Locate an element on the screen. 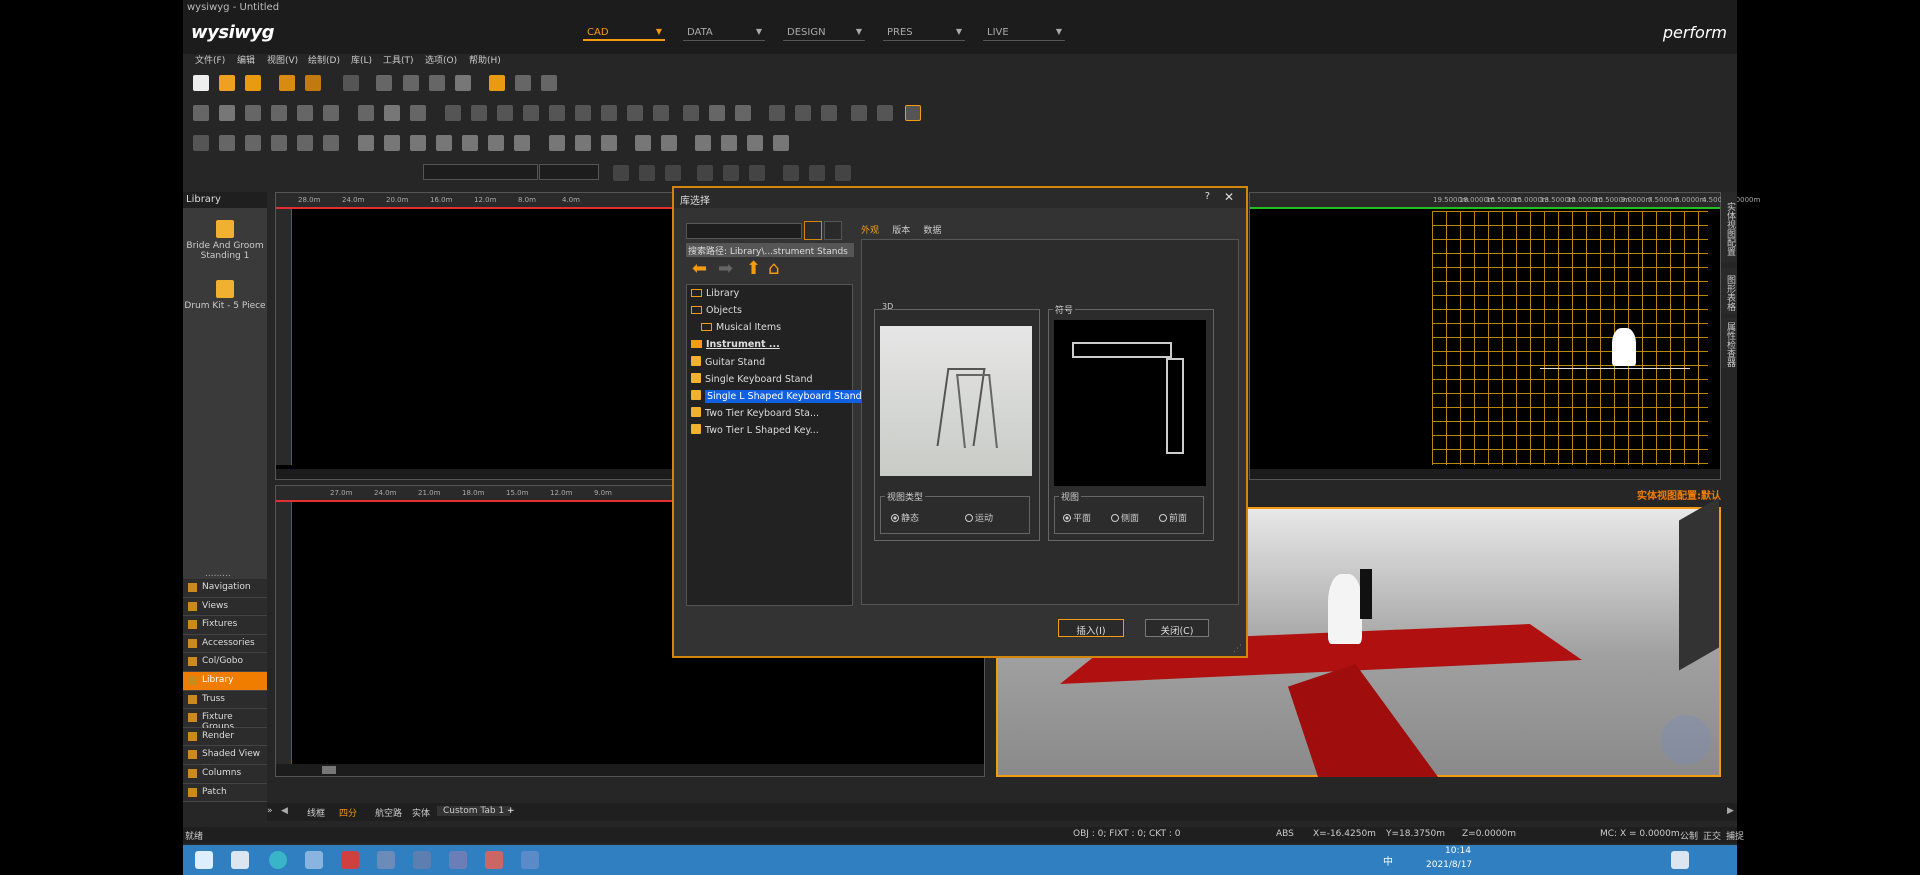 The image size is (1920, 875). copy-icon is located at coordinates (411, 83).